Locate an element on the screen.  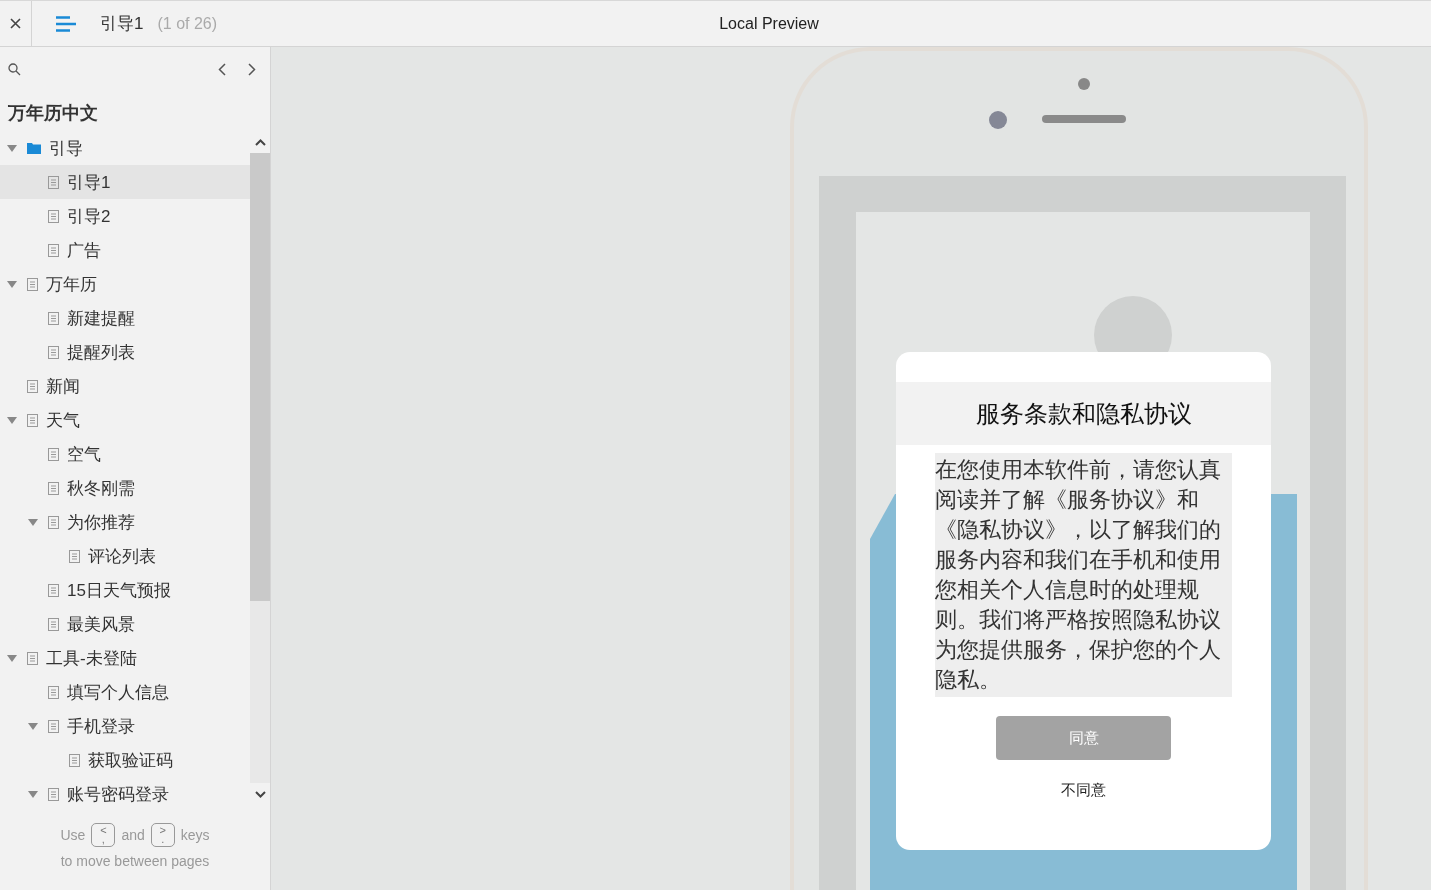
hint-text: Use is located at coordinates (73, 835).